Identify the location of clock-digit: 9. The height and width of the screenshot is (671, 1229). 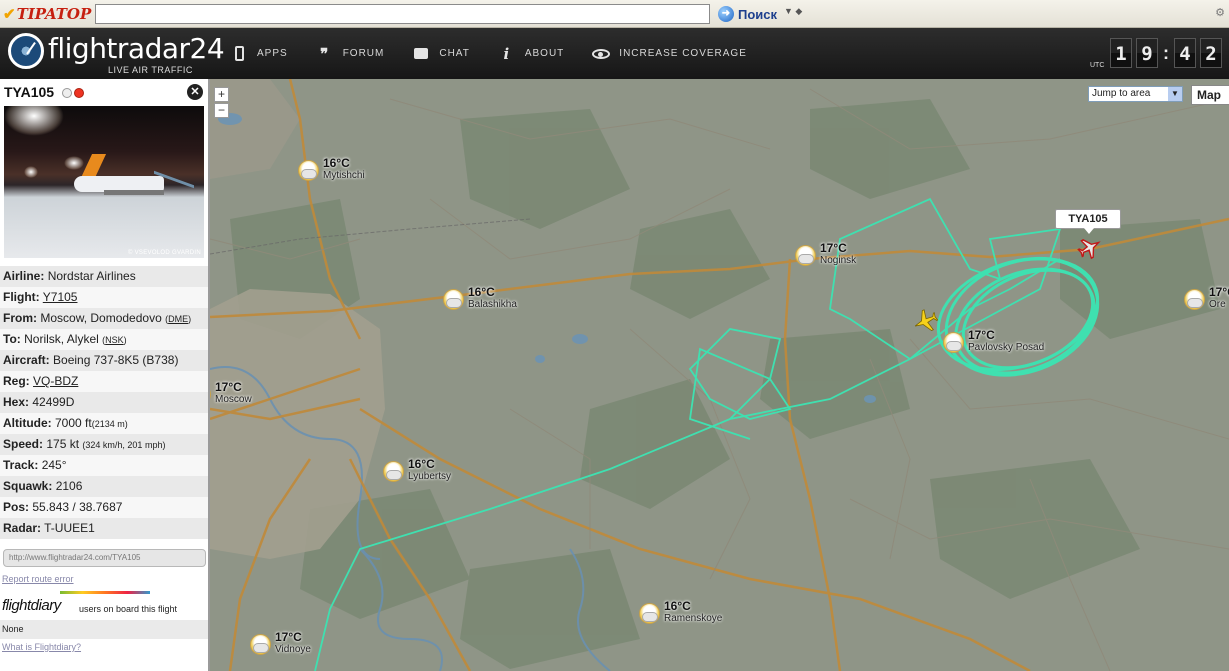
(1147, 53).